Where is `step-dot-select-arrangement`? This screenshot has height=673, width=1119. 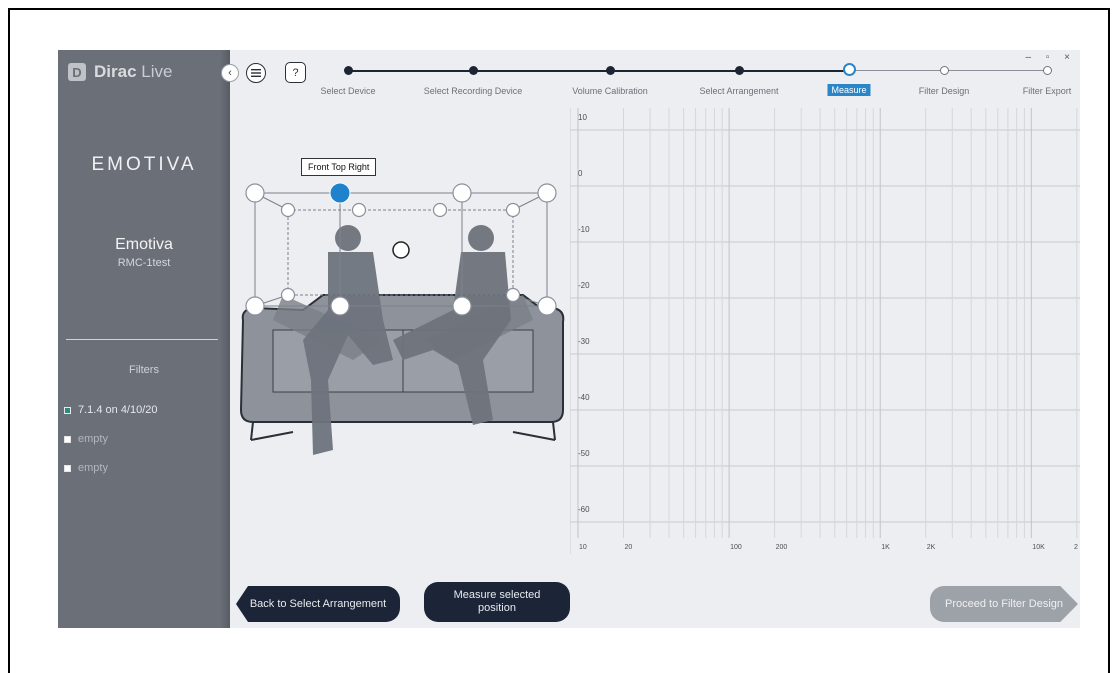
step-dot-select-arrangement is located at coordinates (739, 70).